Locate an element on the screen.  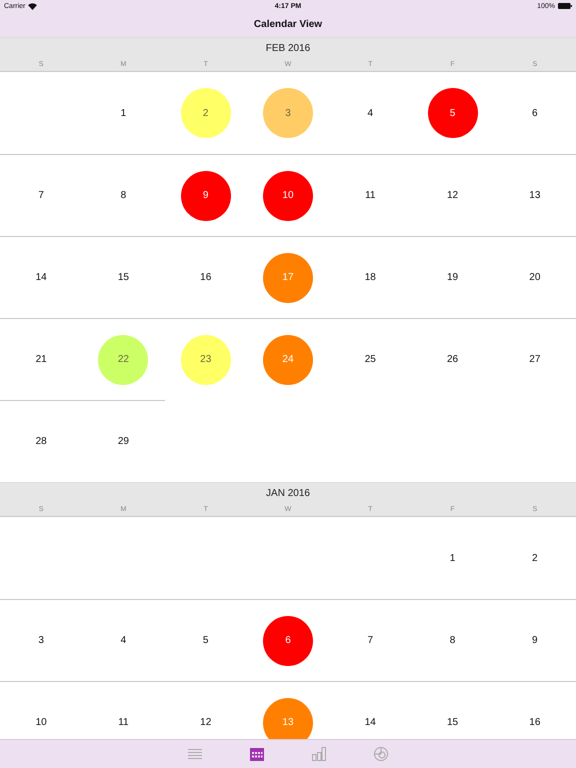
disc-icon is located at coordinates (381, 754).